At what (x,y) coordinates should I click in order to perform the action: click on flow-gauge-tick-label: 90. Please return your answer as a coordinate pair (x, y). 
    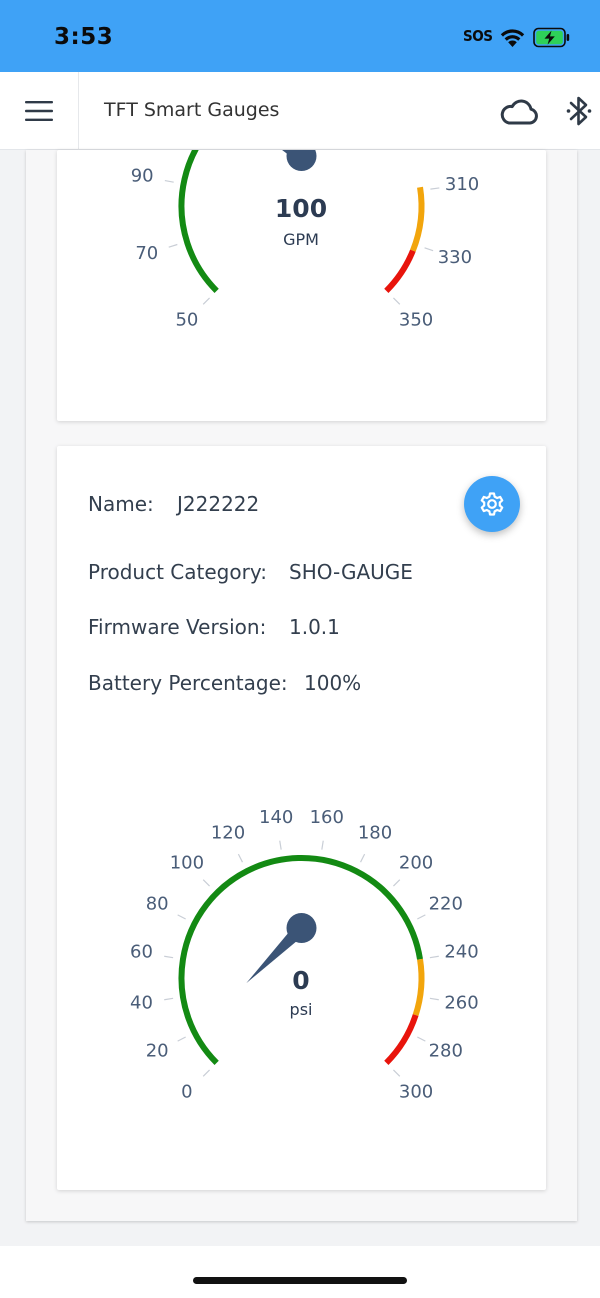
    Looking at the image, I should click on (142, 175).